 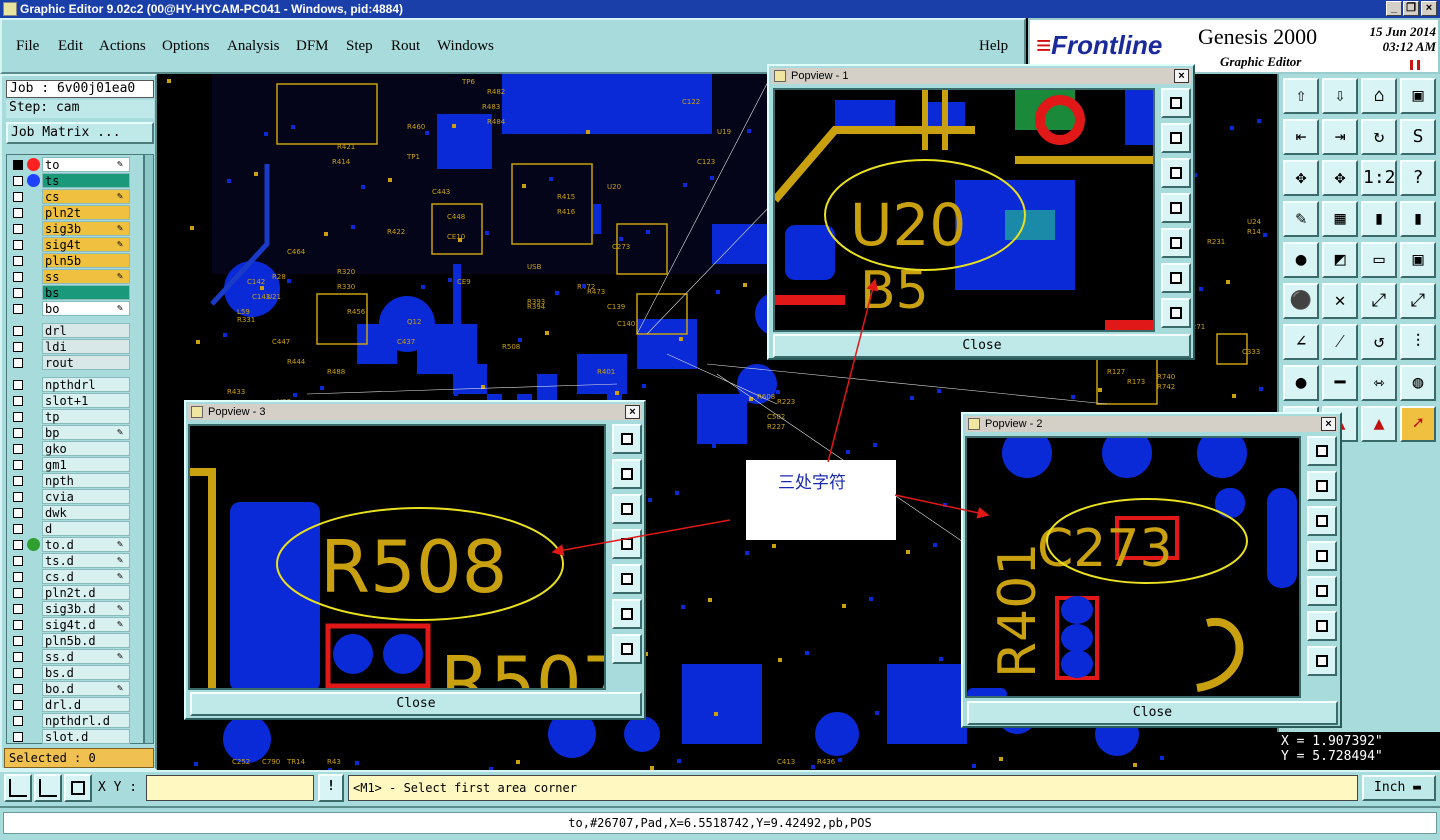 What do you see at coordinates (76, 276) in the screenshot?
I see `layer-row-ss: ss ✎` at bounding box center [76, 276].